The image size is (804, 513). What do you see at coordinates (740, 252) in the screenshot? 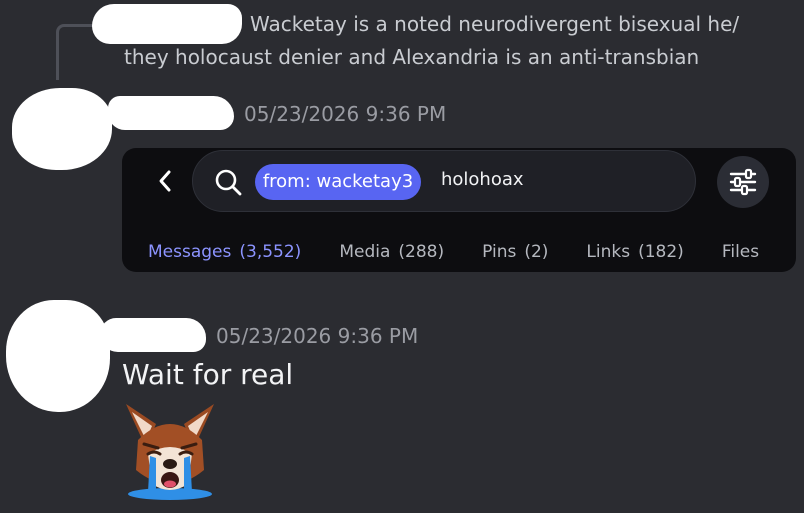
I see `tab-files: Files` at bounding box center [740, 252].